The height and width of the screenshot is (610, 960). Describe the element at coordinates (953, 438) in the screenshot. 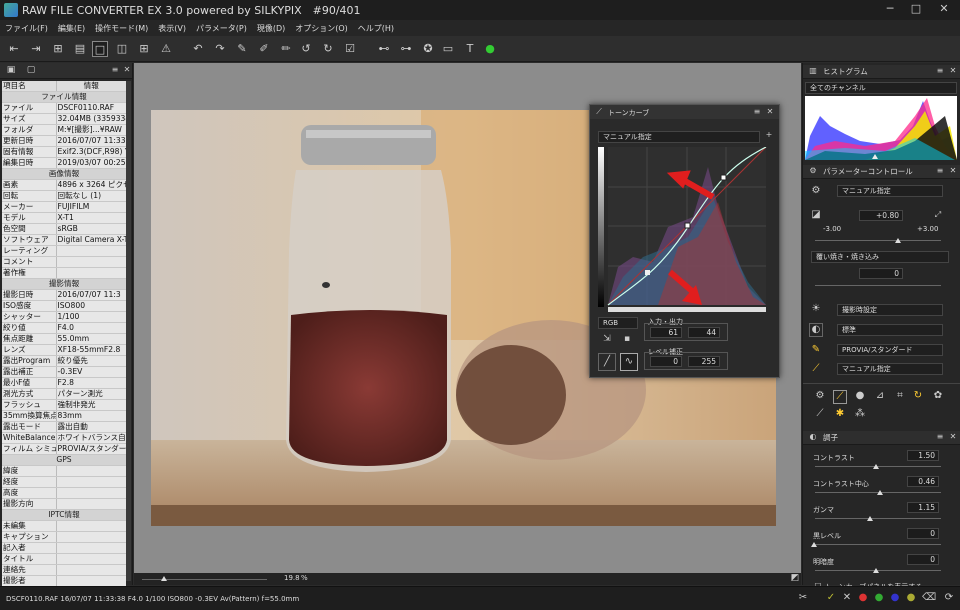

I see `tone-panel-close-icon: ✕` at that location.